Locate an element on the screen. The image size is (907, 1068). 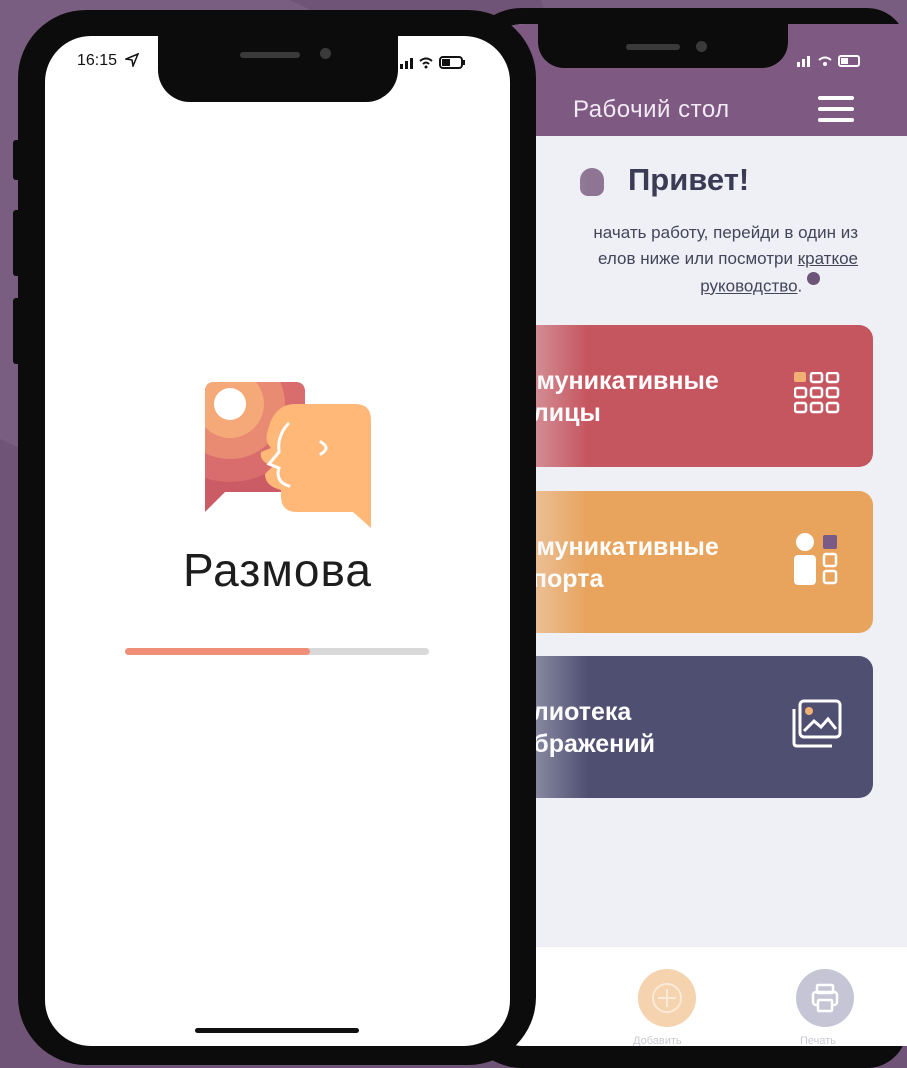
plus-icon is located at coordinates (667, 998).